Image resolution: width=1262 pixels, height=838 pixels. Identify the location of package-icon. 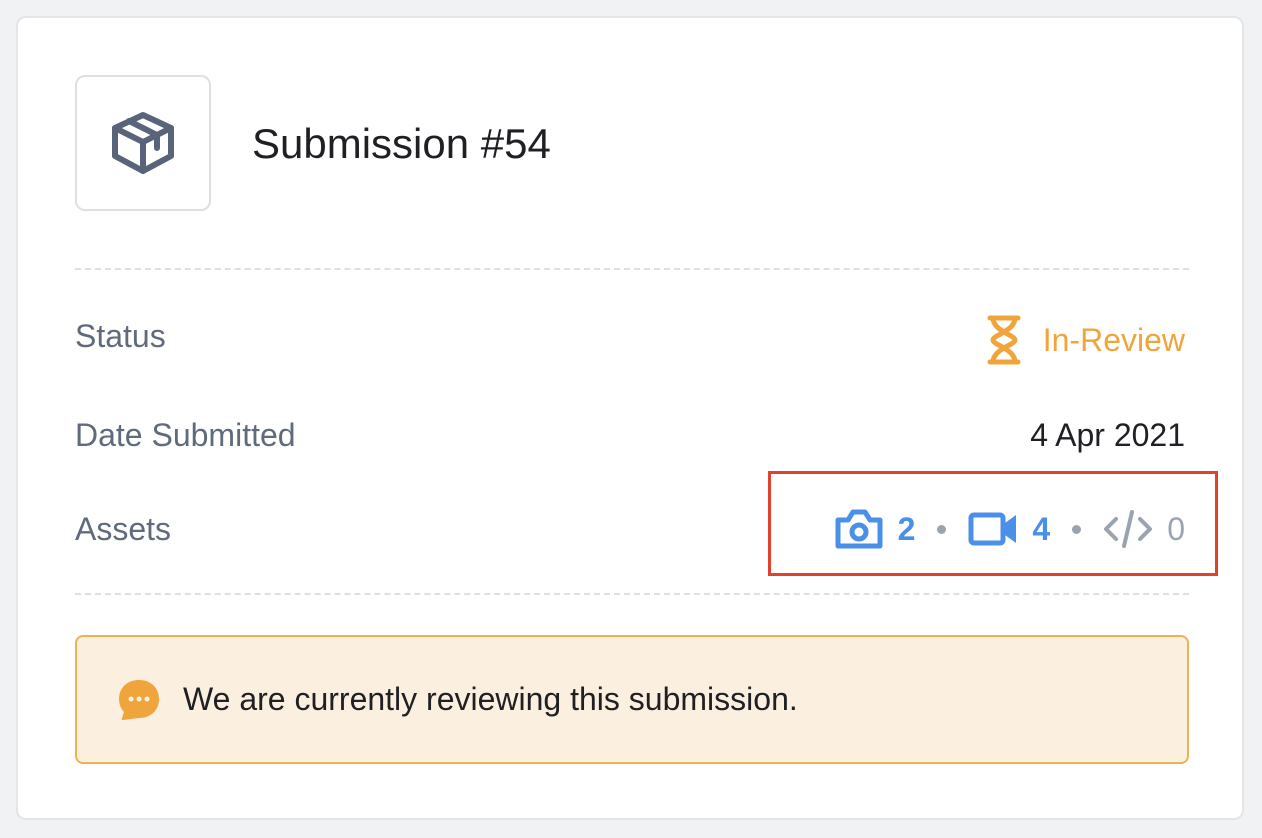
(143, 143).